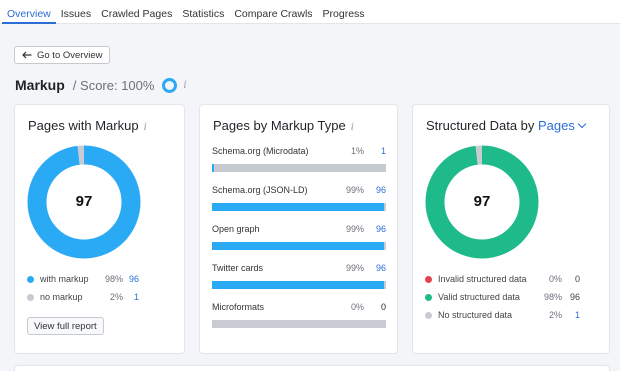 The image size is (620, 371). Describe the element at coordinates (357, 151) in the screenshot. I see `markup-type-pct: 1%` at that location.